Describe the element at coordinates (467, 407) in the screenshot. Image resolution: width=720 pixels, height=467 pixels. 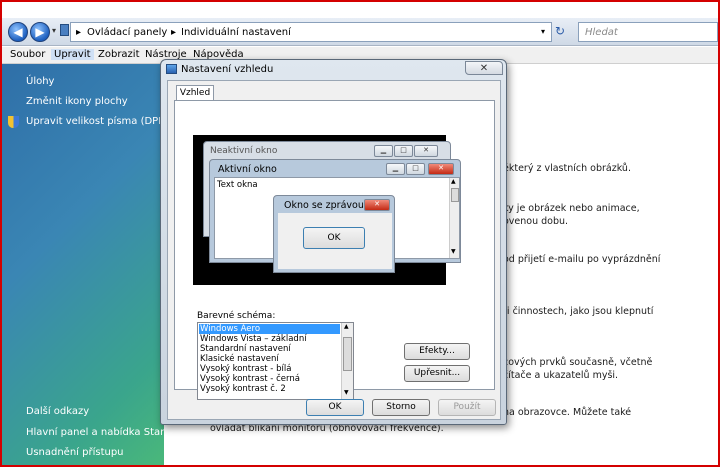
I see `apply-button: Použít` at that location.